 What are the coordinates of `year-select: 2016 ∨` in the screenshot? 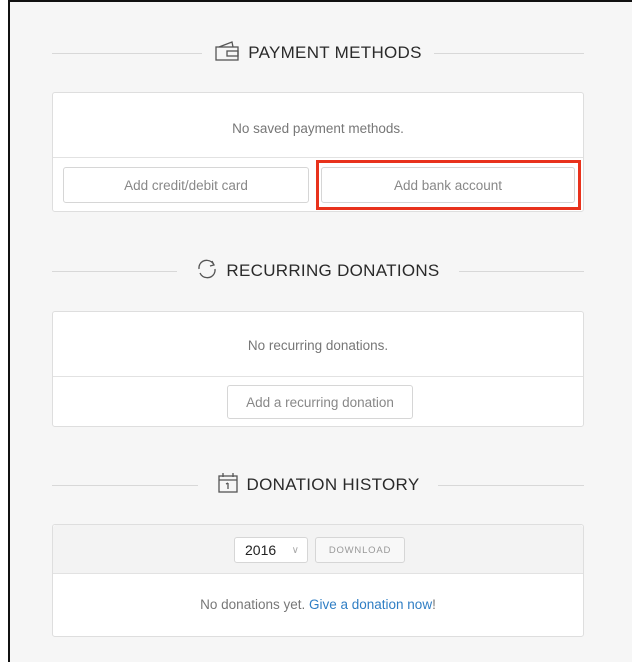 It's located at (271, 550).